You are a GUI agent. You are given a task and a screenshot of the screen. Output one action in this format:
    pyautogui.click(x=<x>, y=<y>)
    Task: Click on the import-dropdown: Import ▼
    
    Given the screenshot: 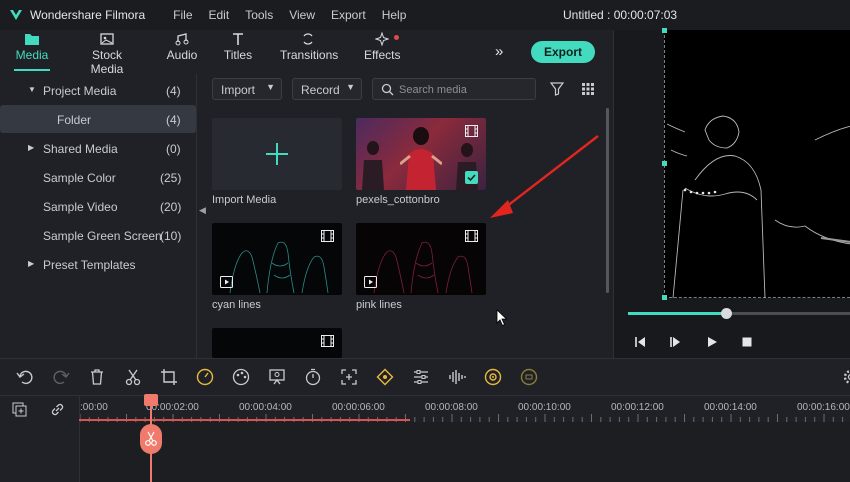 What is the action you would take?
    pyautogui.click(x=247, y=89)
    